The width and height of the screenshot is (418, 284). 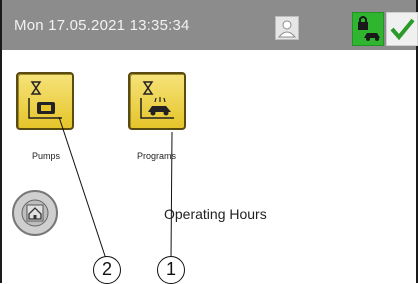 I want to click on user-icon, so click(x=287, y=29).